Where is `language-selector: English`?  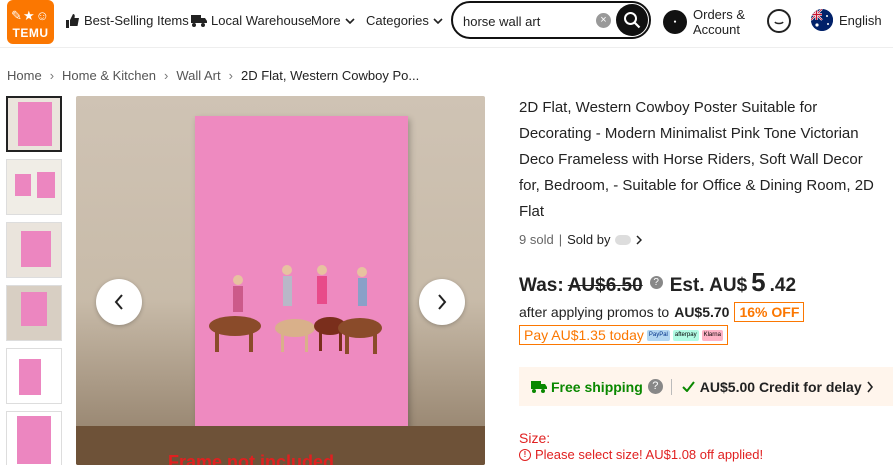
language-selector: English is located at coordinates (846, 20).